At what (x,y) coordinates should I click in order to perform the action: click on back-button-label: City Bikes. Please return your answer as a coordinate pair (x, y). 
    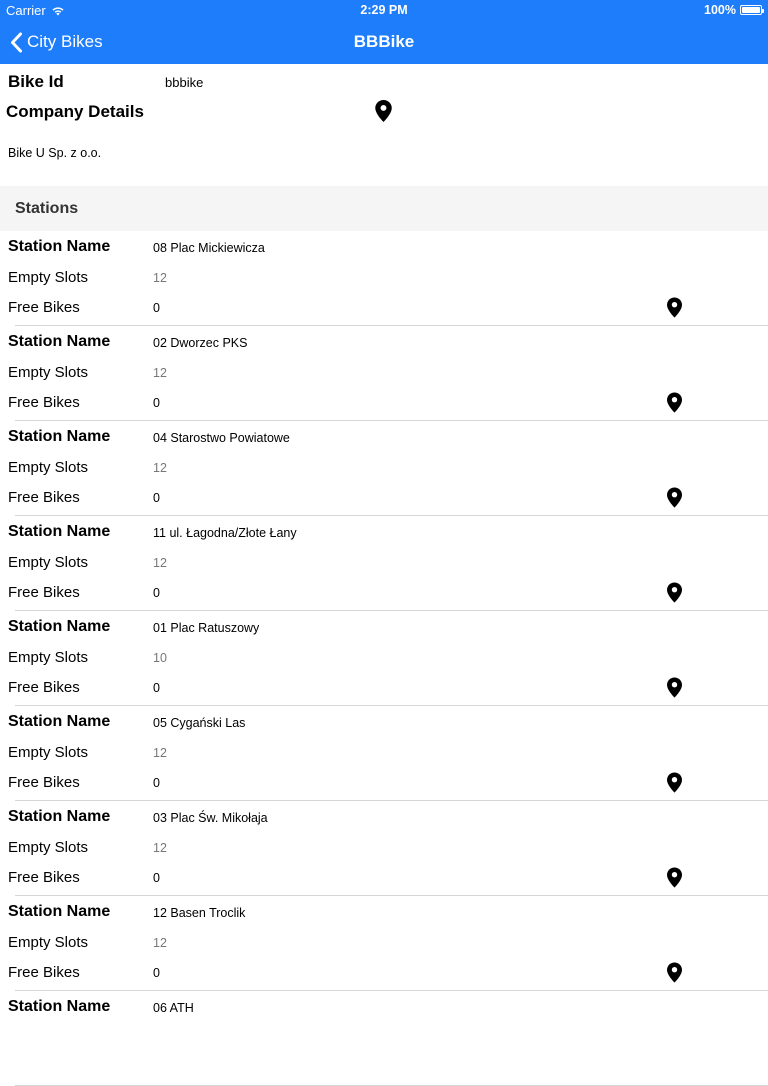
    Looking at the image, I should click on (65, 41).